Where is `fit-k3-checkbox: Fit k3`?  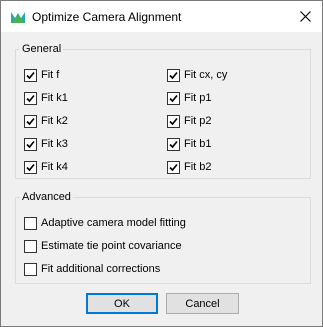 fit-k3-checkbox: Fit k3 is located at coordinates (46, 144).